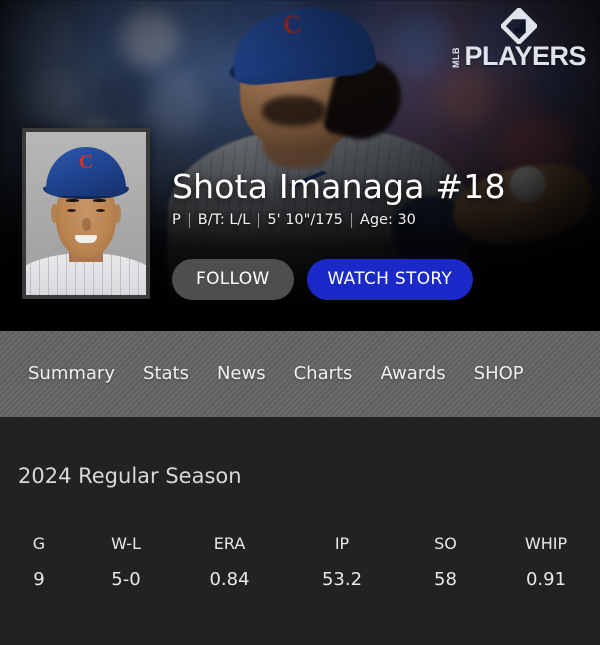 The height and width of the screenshot is (645, 600). What do you see at coordinates (229, 543) in the screenshot?
I see `col-header-era: ERA` at bounding box center [229, 543].